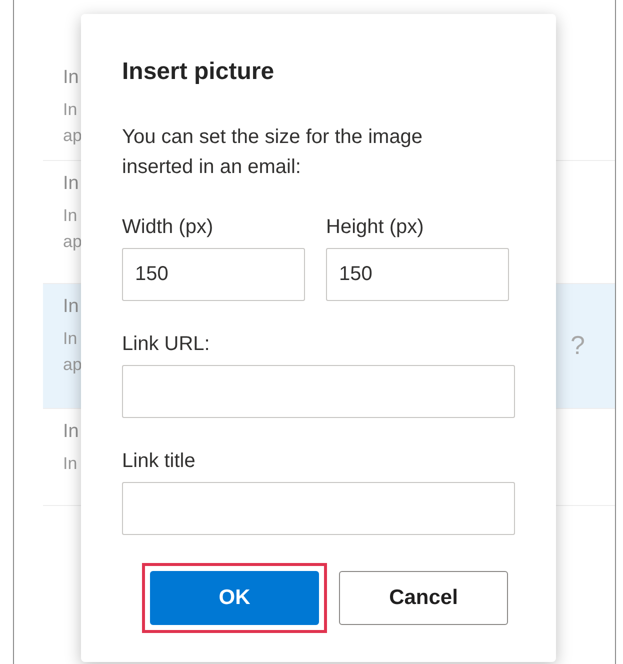  What do you see at coordinates (159, 461) in the screenshot?
I see `field-label: Link title` at bounding box center [159, 461].